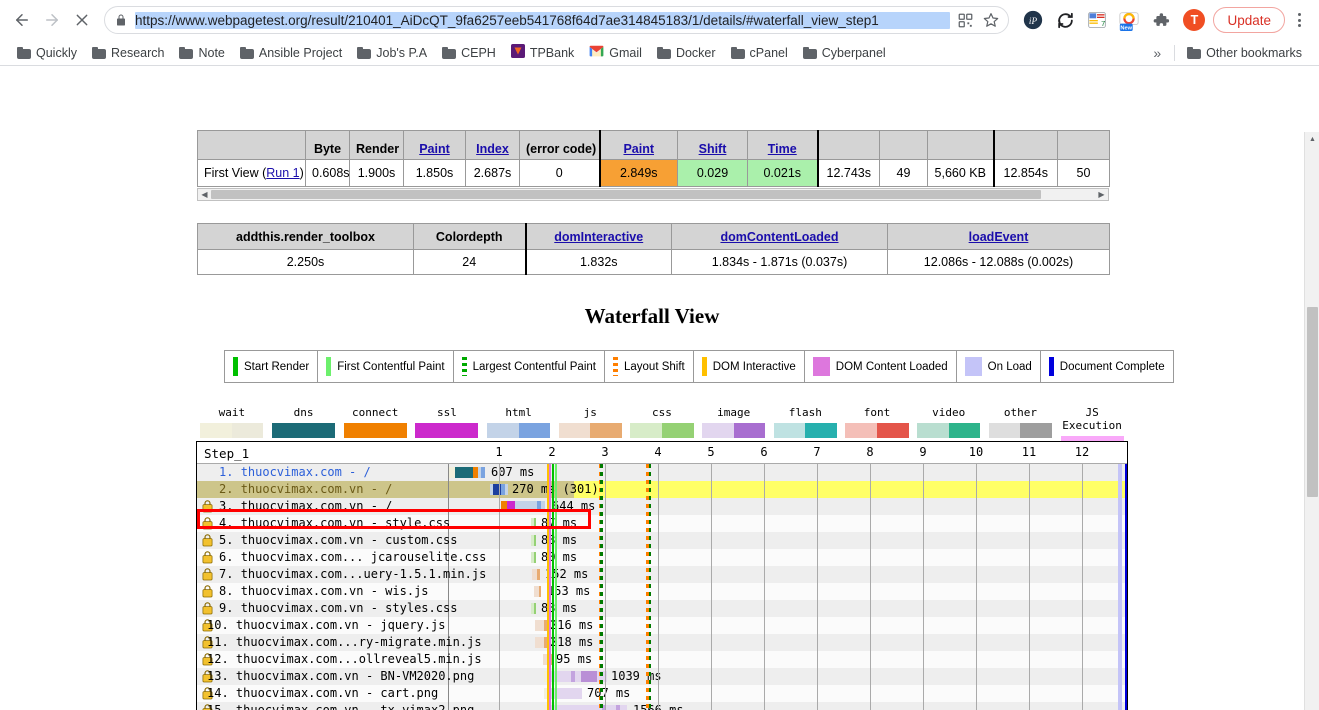  Describe the element at coordinates (662, 693) in the screenshot. I see `waterfall-row-14: 14. thuocvimax.com.vn - cart.png 707 ms` at that location.